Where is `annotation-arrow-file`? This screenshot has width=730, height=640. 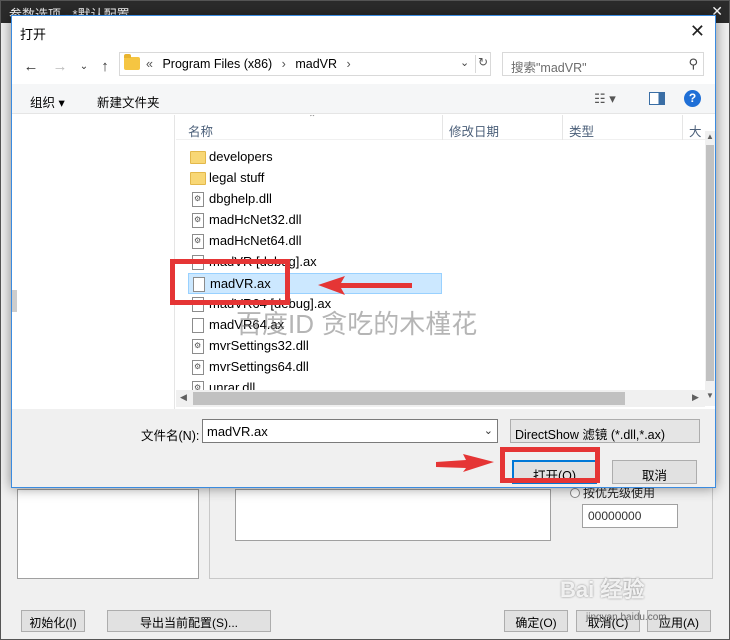
annotation-arrow-file is located at coordinates (365, 285).